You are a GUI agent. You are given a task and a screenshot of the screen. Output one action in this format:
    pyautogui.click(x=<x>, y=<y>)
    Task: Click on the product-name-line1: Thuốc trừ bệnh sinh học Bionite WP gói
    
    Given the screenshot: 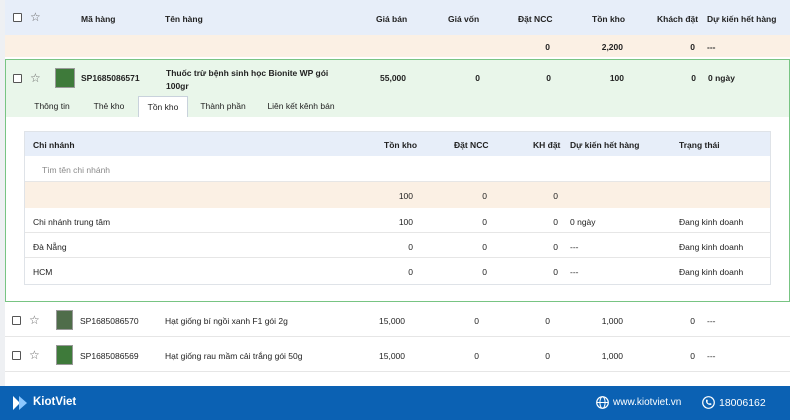 What is the action you would take?
    pyautogui.click(x=247, y=73)
    